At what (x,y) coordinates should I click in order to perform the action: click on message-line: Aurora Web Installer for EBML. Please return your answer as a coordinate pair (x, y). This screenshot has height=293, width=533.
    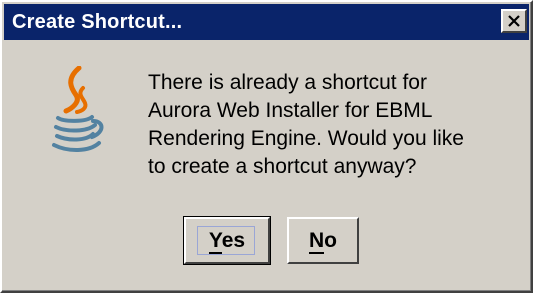
    Looking at the image, I should click on (290, 110).